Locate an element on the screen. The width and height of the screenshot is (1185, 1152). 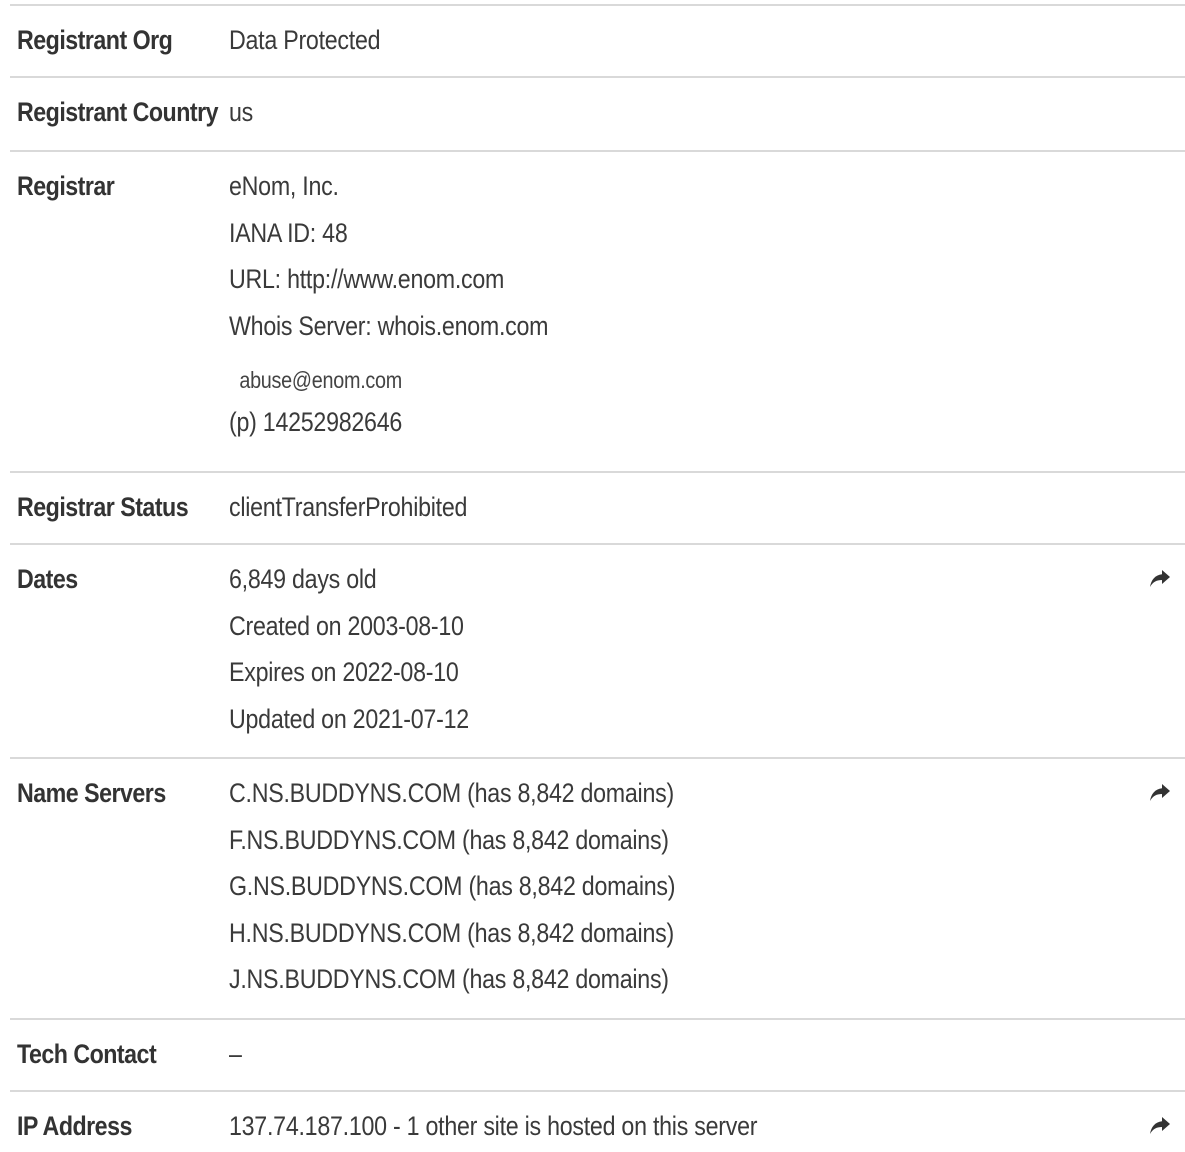
name-server-link: H.NS.BUDDYNS.COM (has 8,842 domains) is located at coordinates (452, 941).